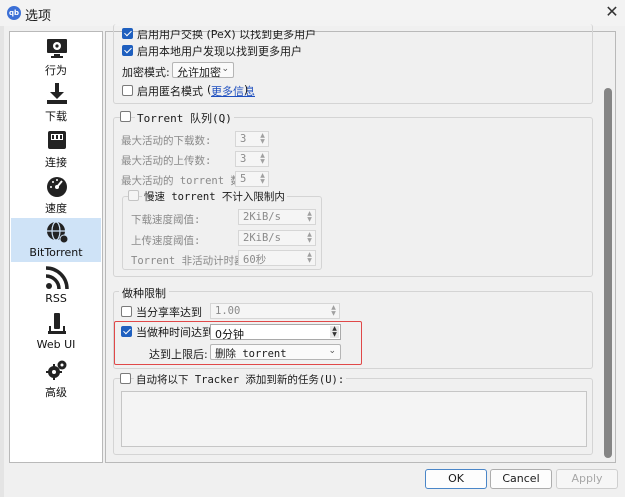 The image size is (625, 497). What do you see at coordinates (262, 238) in the screenshot?
I see `upload-threshold-value: 2KiB/s` at bounding box center [262, 238].